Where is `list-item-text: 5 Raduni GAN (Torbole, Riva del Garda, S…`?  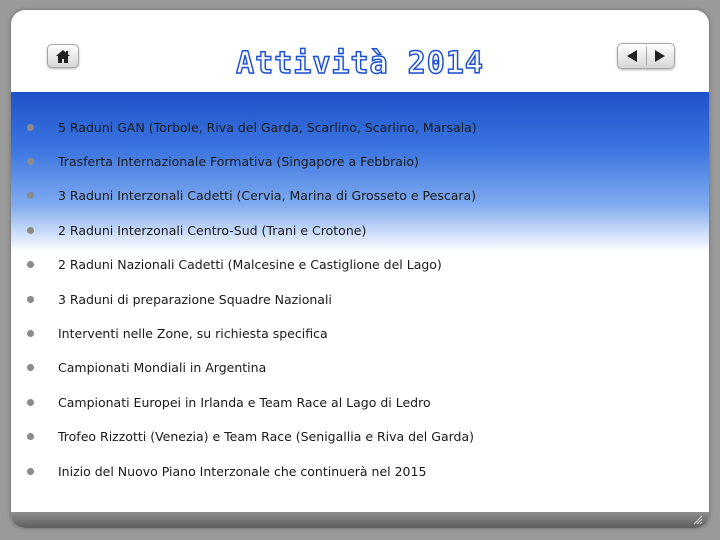
list-item-text: 5 Raduni GAN (Torbole, Riva del Garda, S… is located at coordinates (267, 127).